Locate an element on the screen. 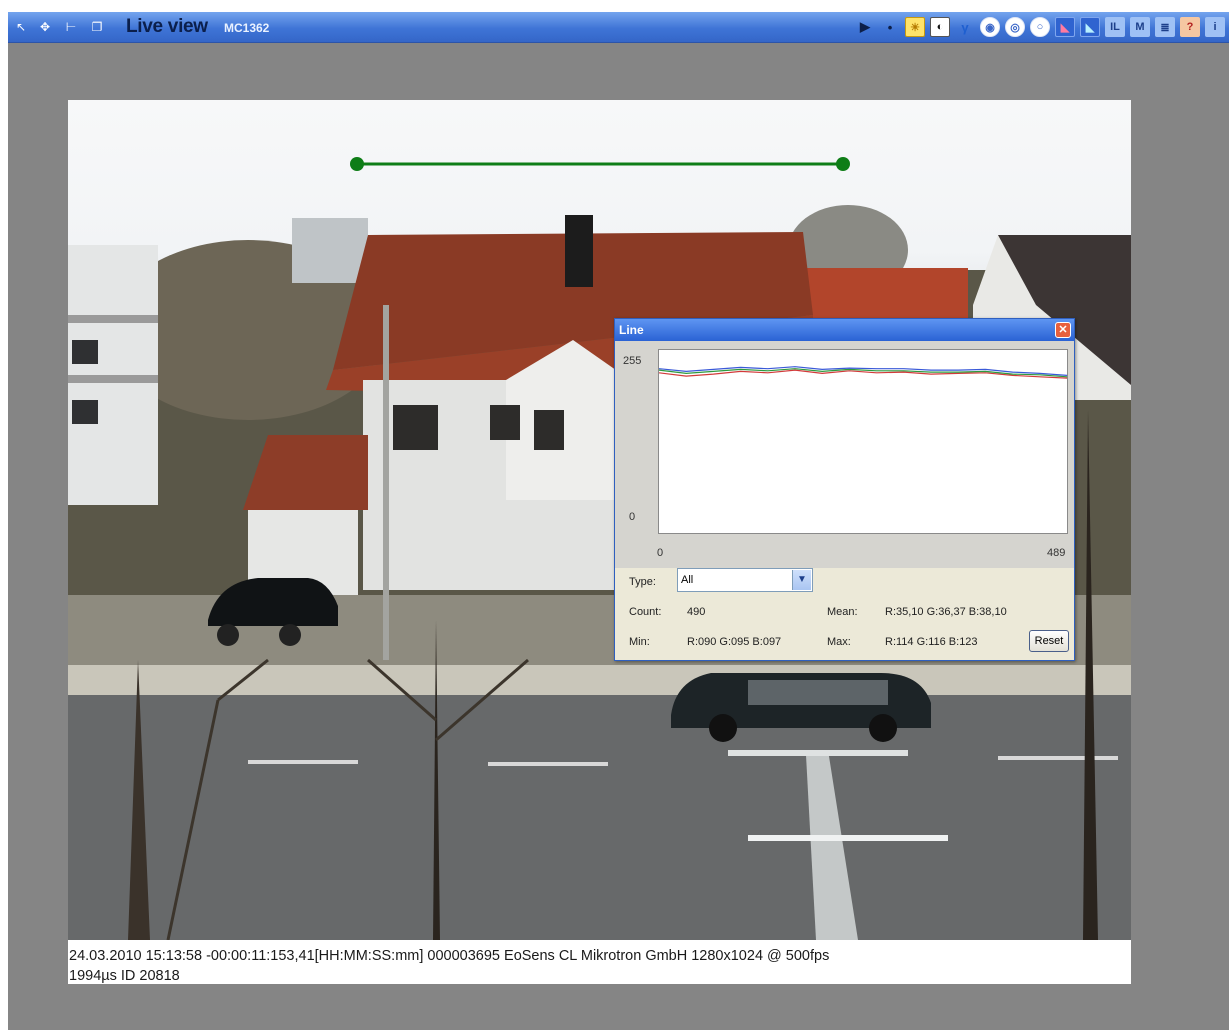 The image size is (1229, 1030). histogram-blue-icon: ◣ is located at coordinates (1090, 27).